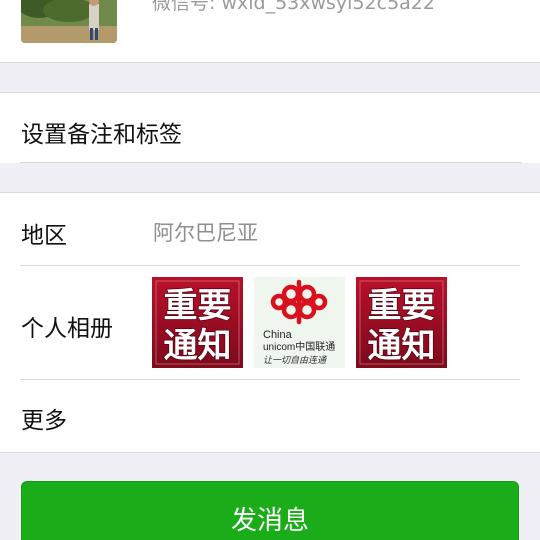 This screenshot has width=540, height=540. I want to click on brand-slogan: 让一切自由连通, so click(295, 360).